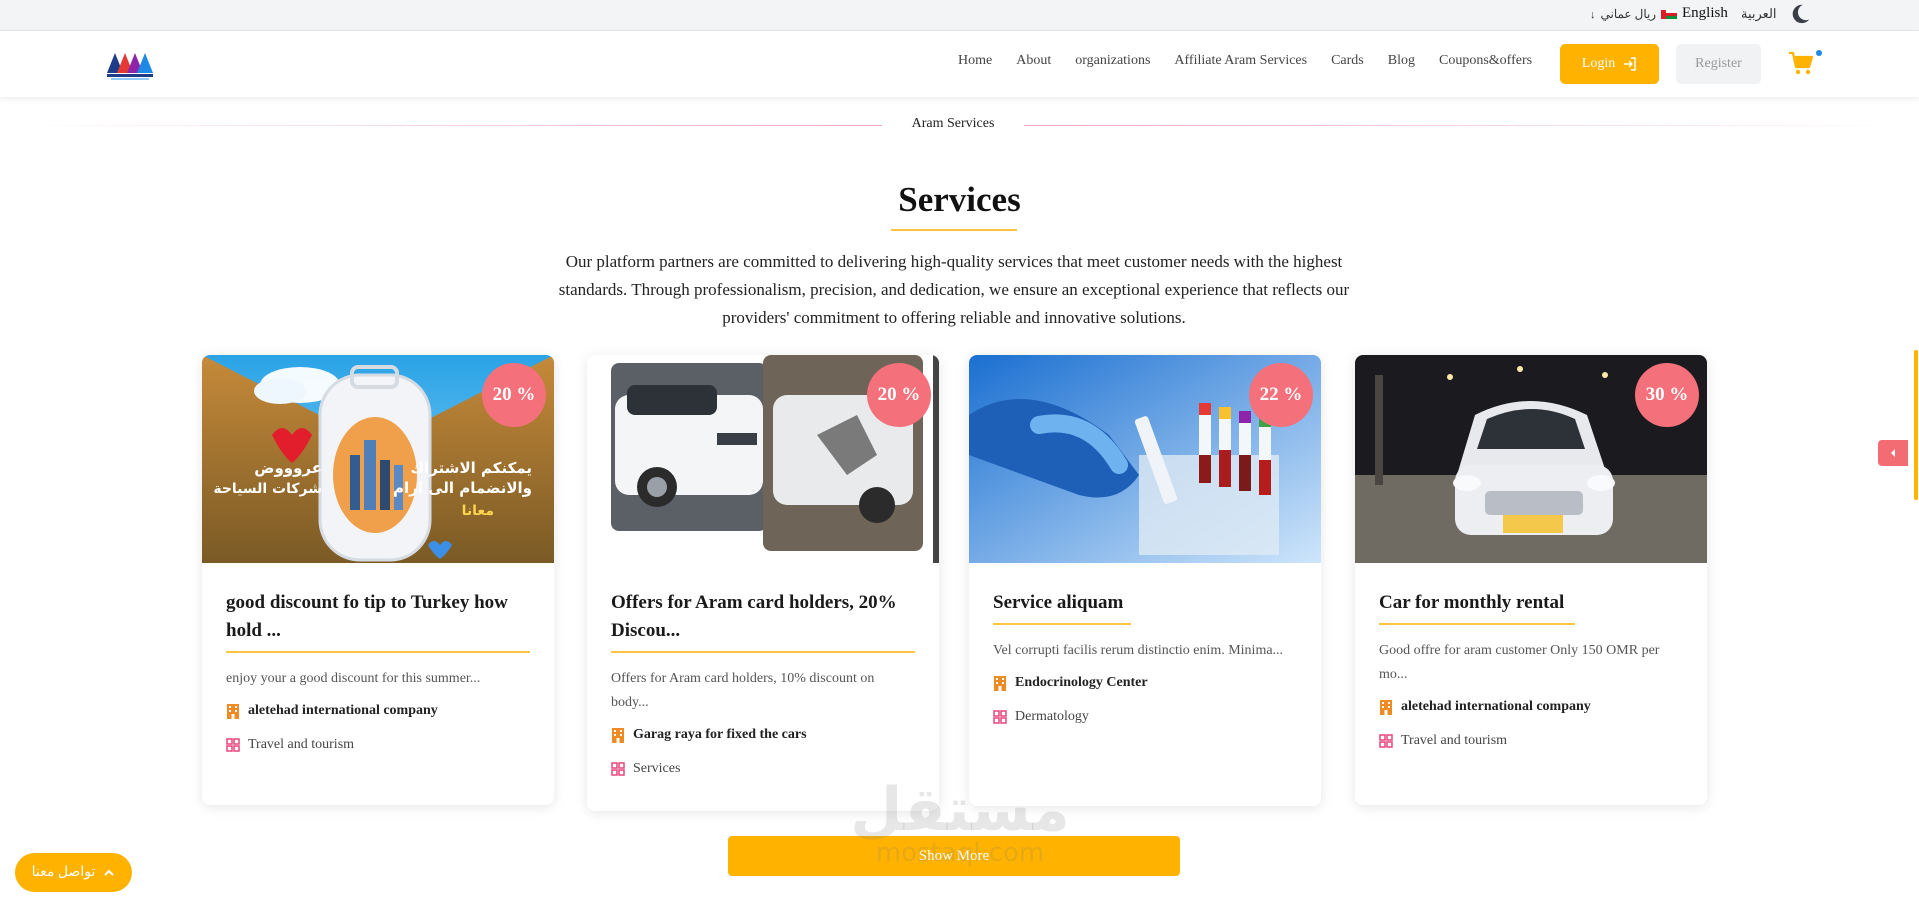 Image resolution: width=1919 pixels, height=905 pixels. I want to click on chevron-up-icon, so click(109, 872).